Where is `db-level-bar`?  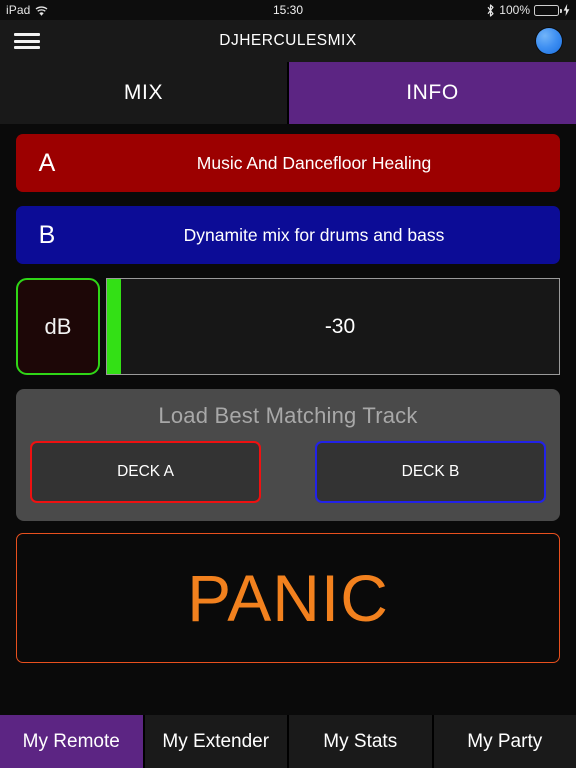
db-level-bar is located at coordinates (114, 326).